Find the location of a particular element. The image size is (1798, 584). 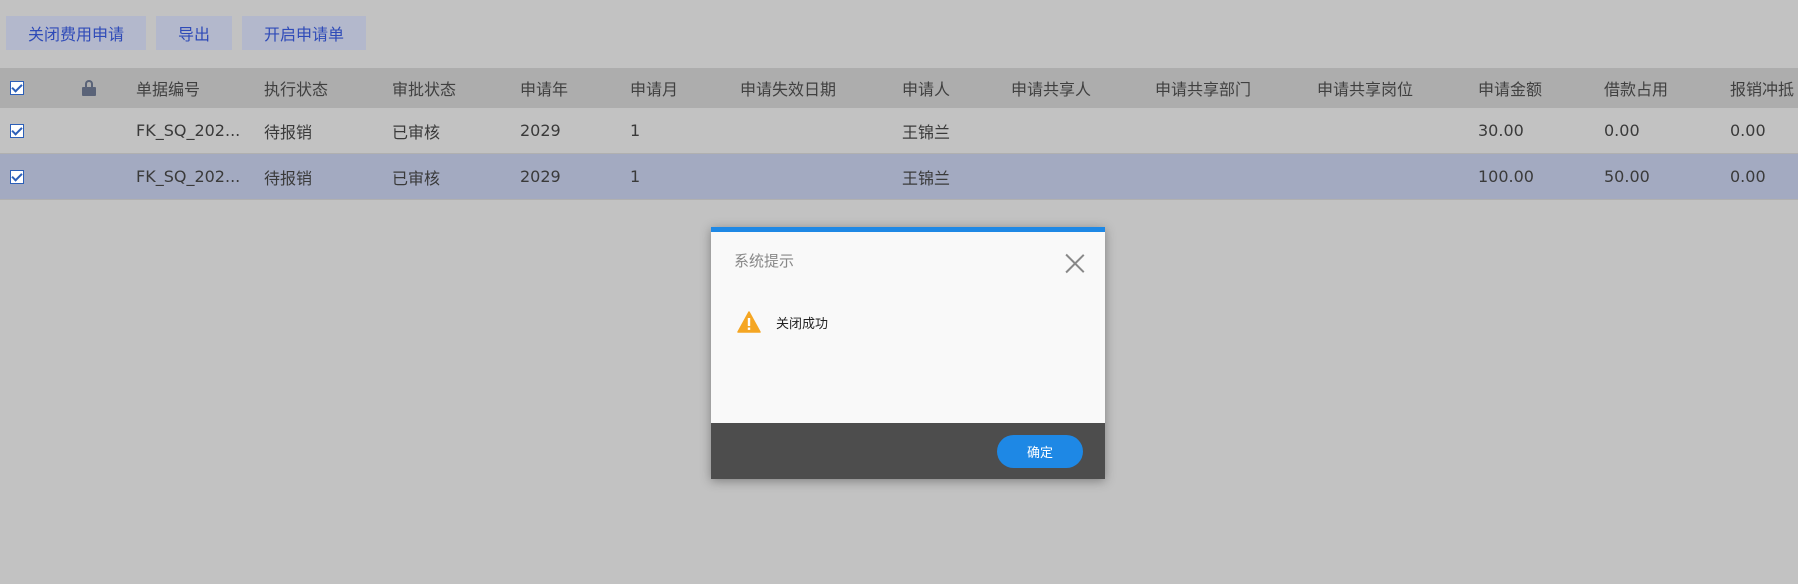

warning-icon is located at coordinates (749, 322).